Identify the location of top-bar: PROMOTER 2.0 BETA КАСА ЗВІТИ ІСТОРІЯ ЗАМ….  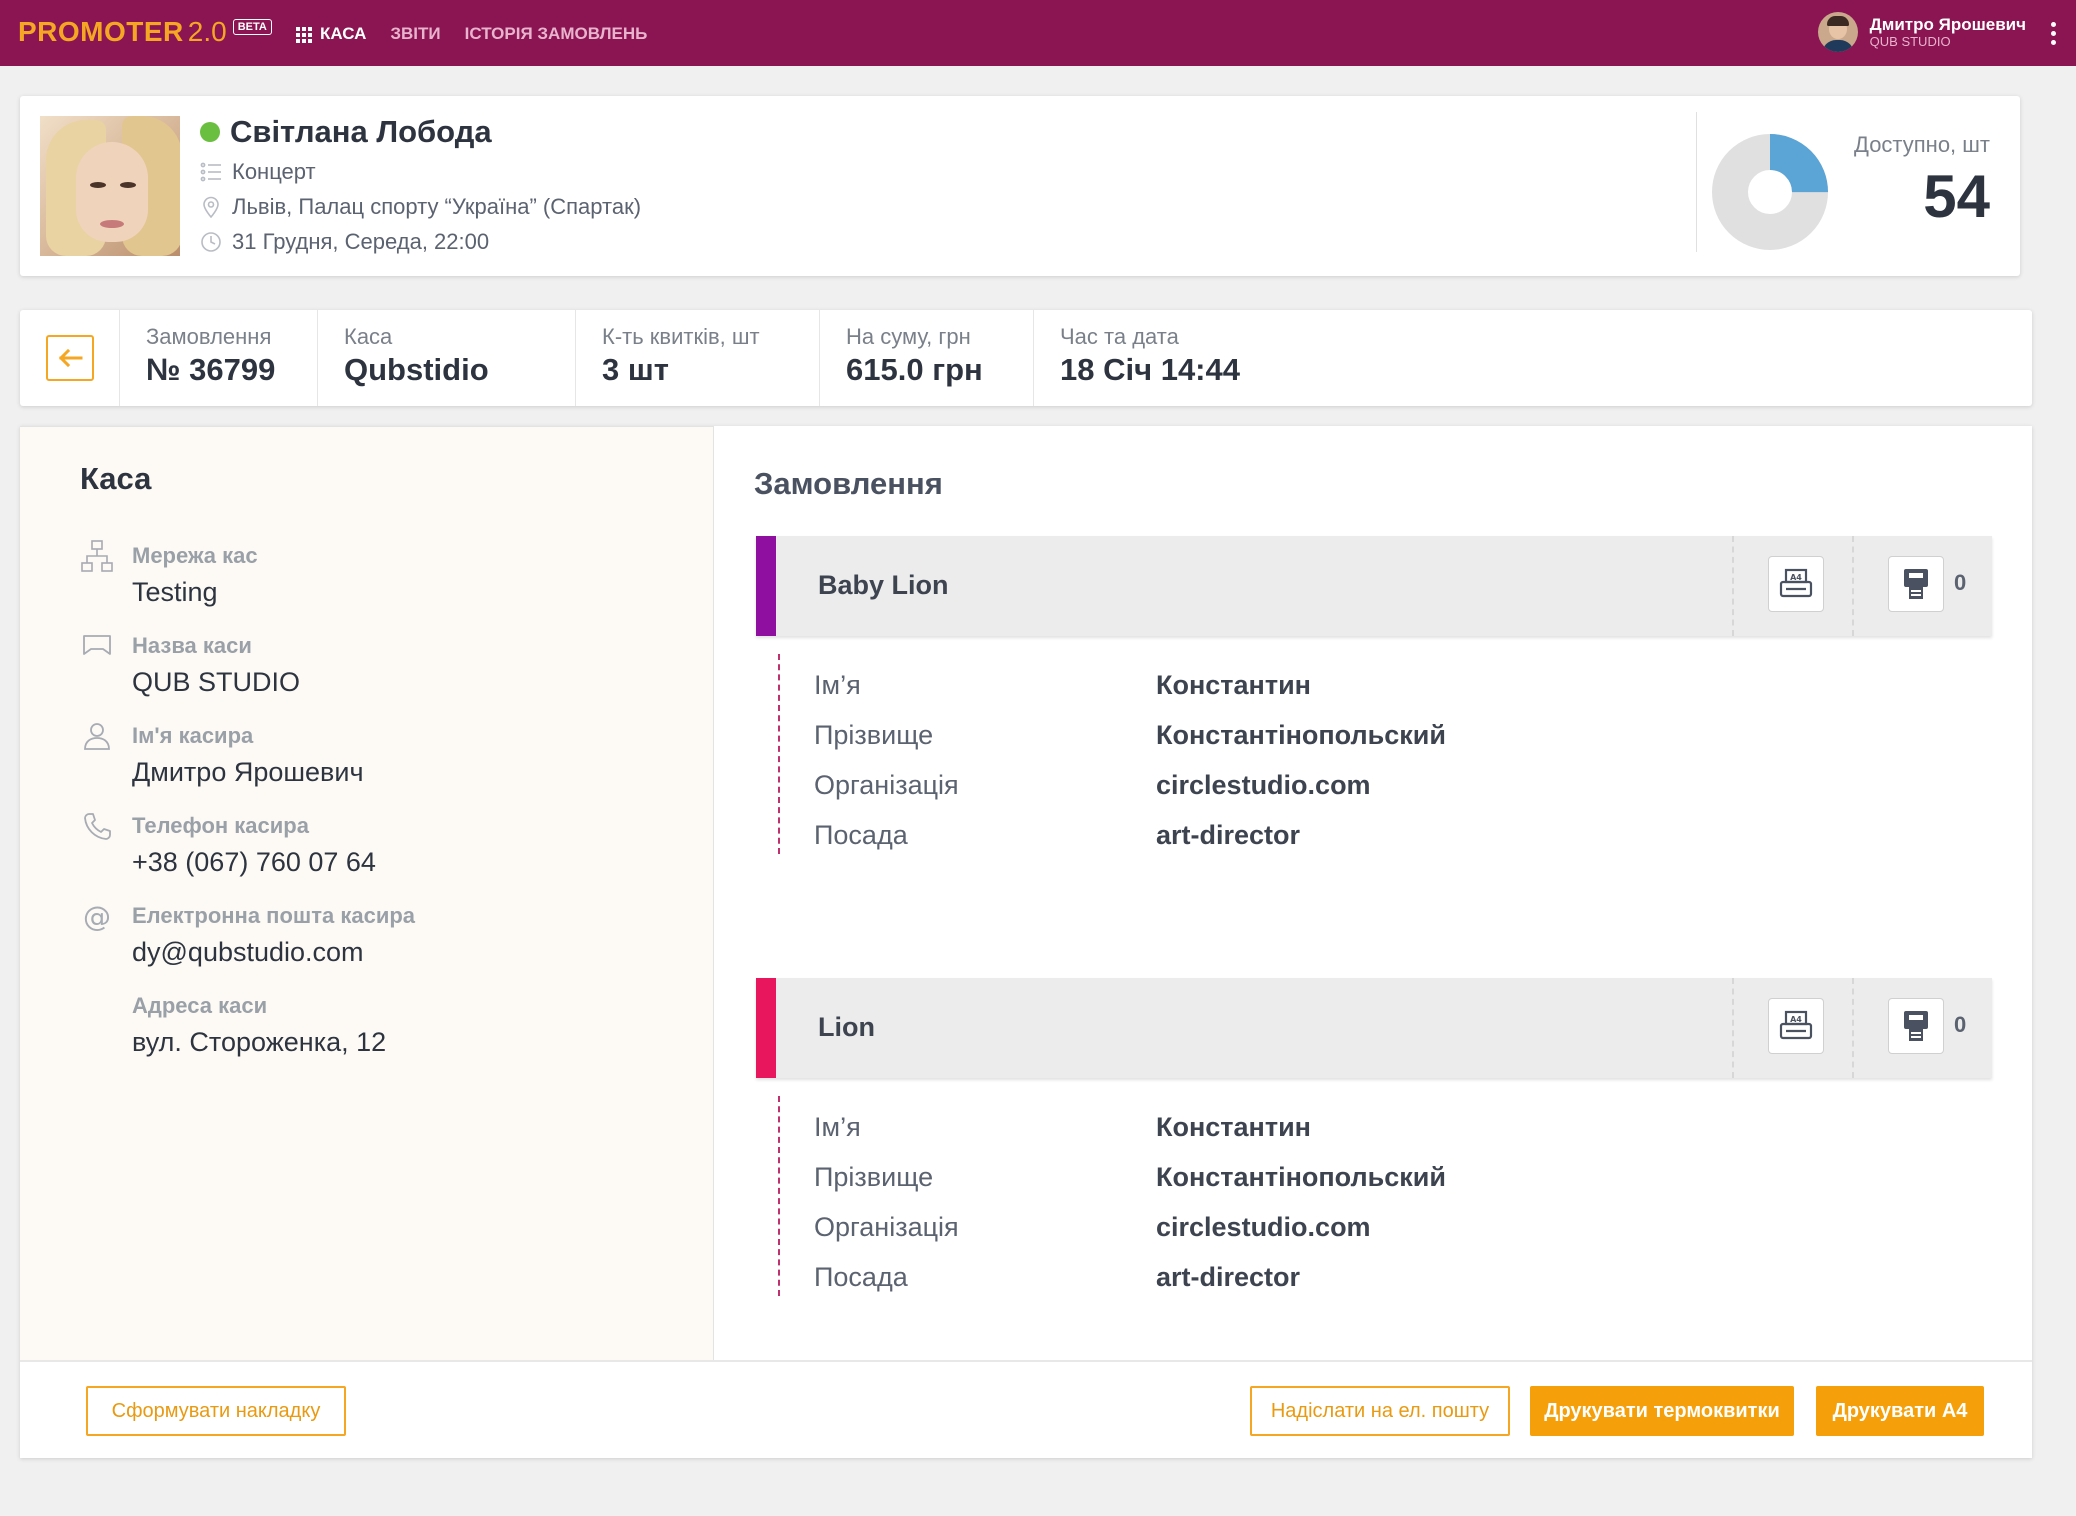
(1038, 33).